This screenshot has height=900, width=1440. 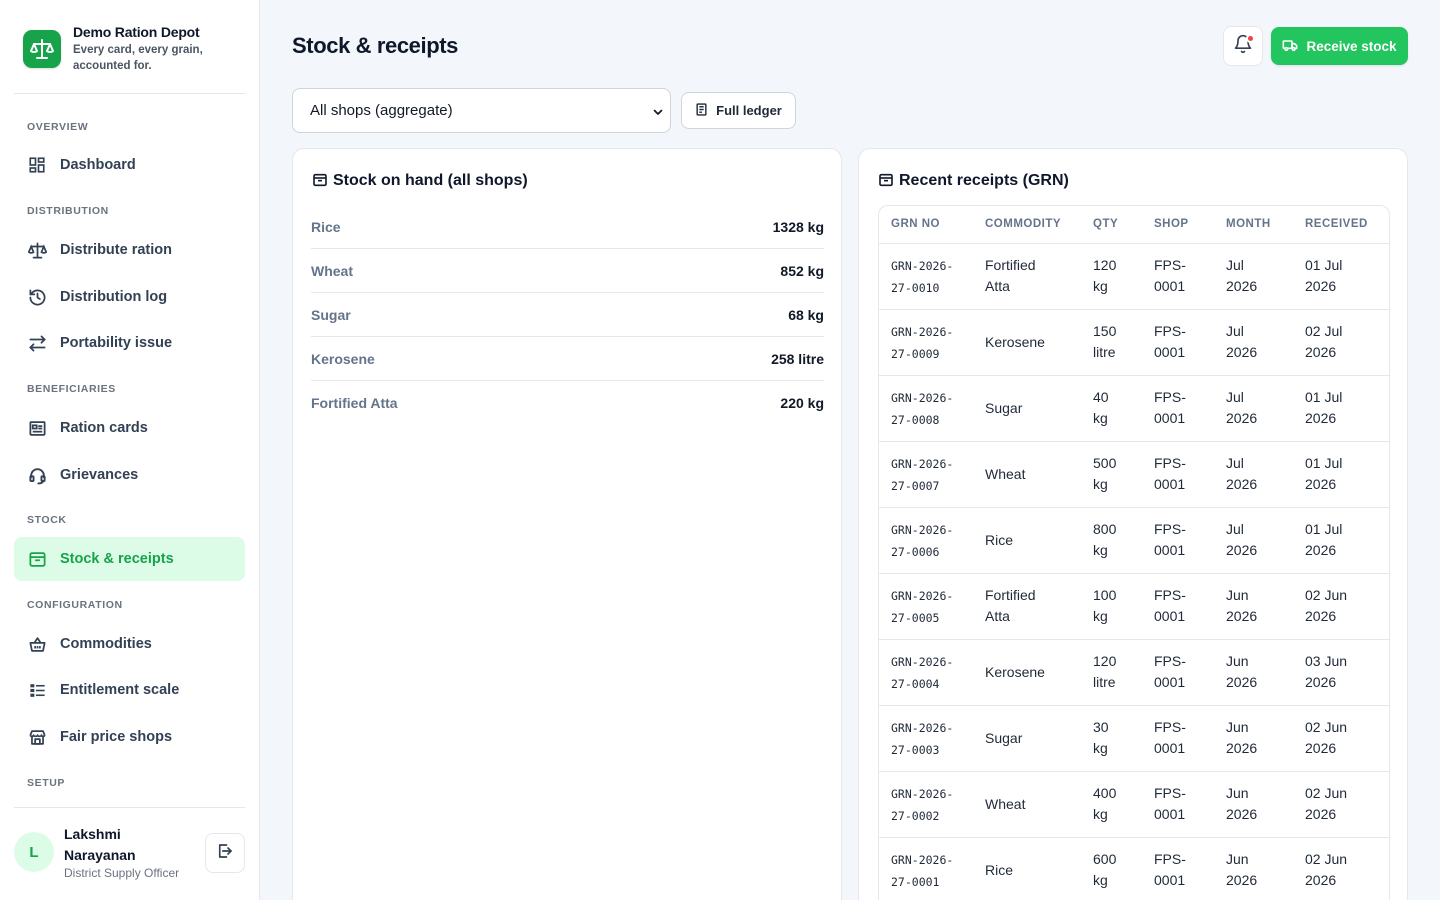 I want to click on grn-number-cell: GRN-2026- 27-0004, so click(x=922, y=673).